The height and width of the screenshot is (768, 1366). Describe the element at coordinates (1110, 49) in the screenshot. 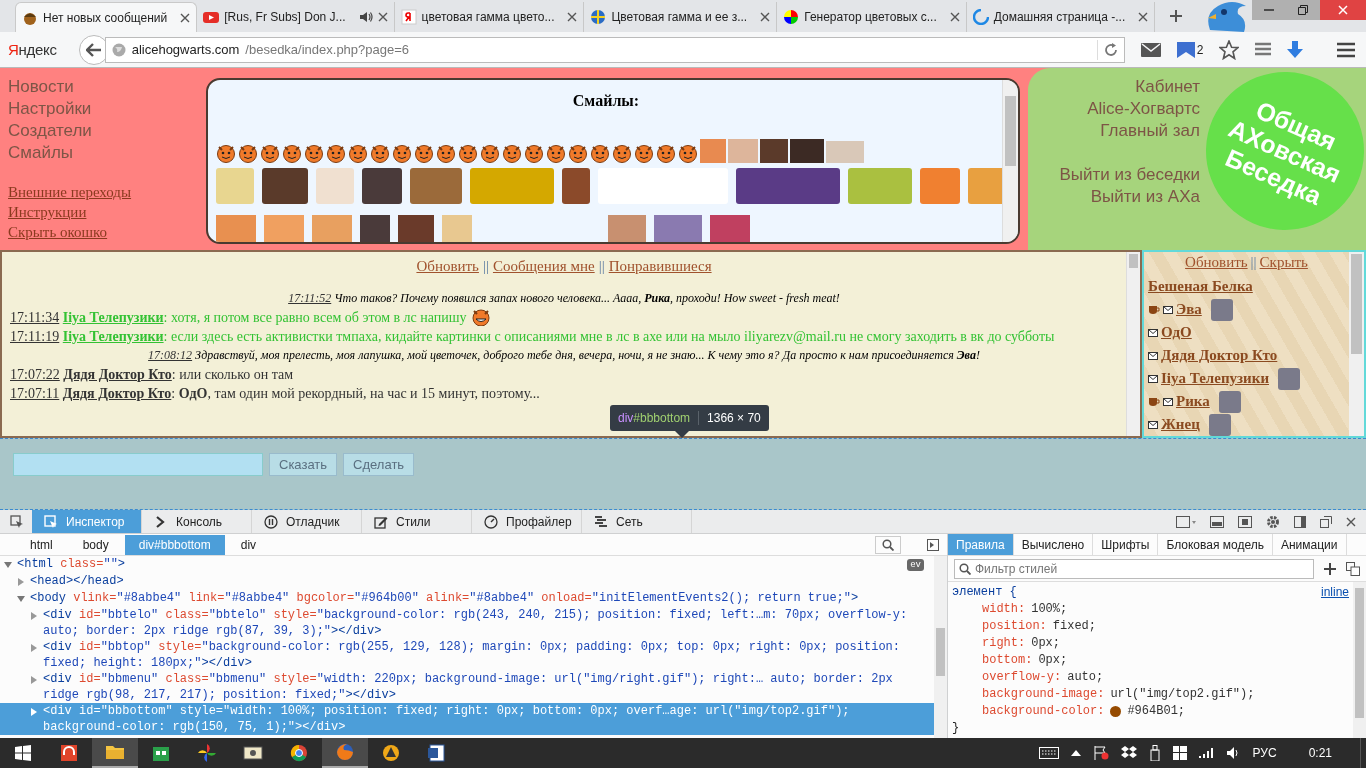

I see `reload-icon` at that location.